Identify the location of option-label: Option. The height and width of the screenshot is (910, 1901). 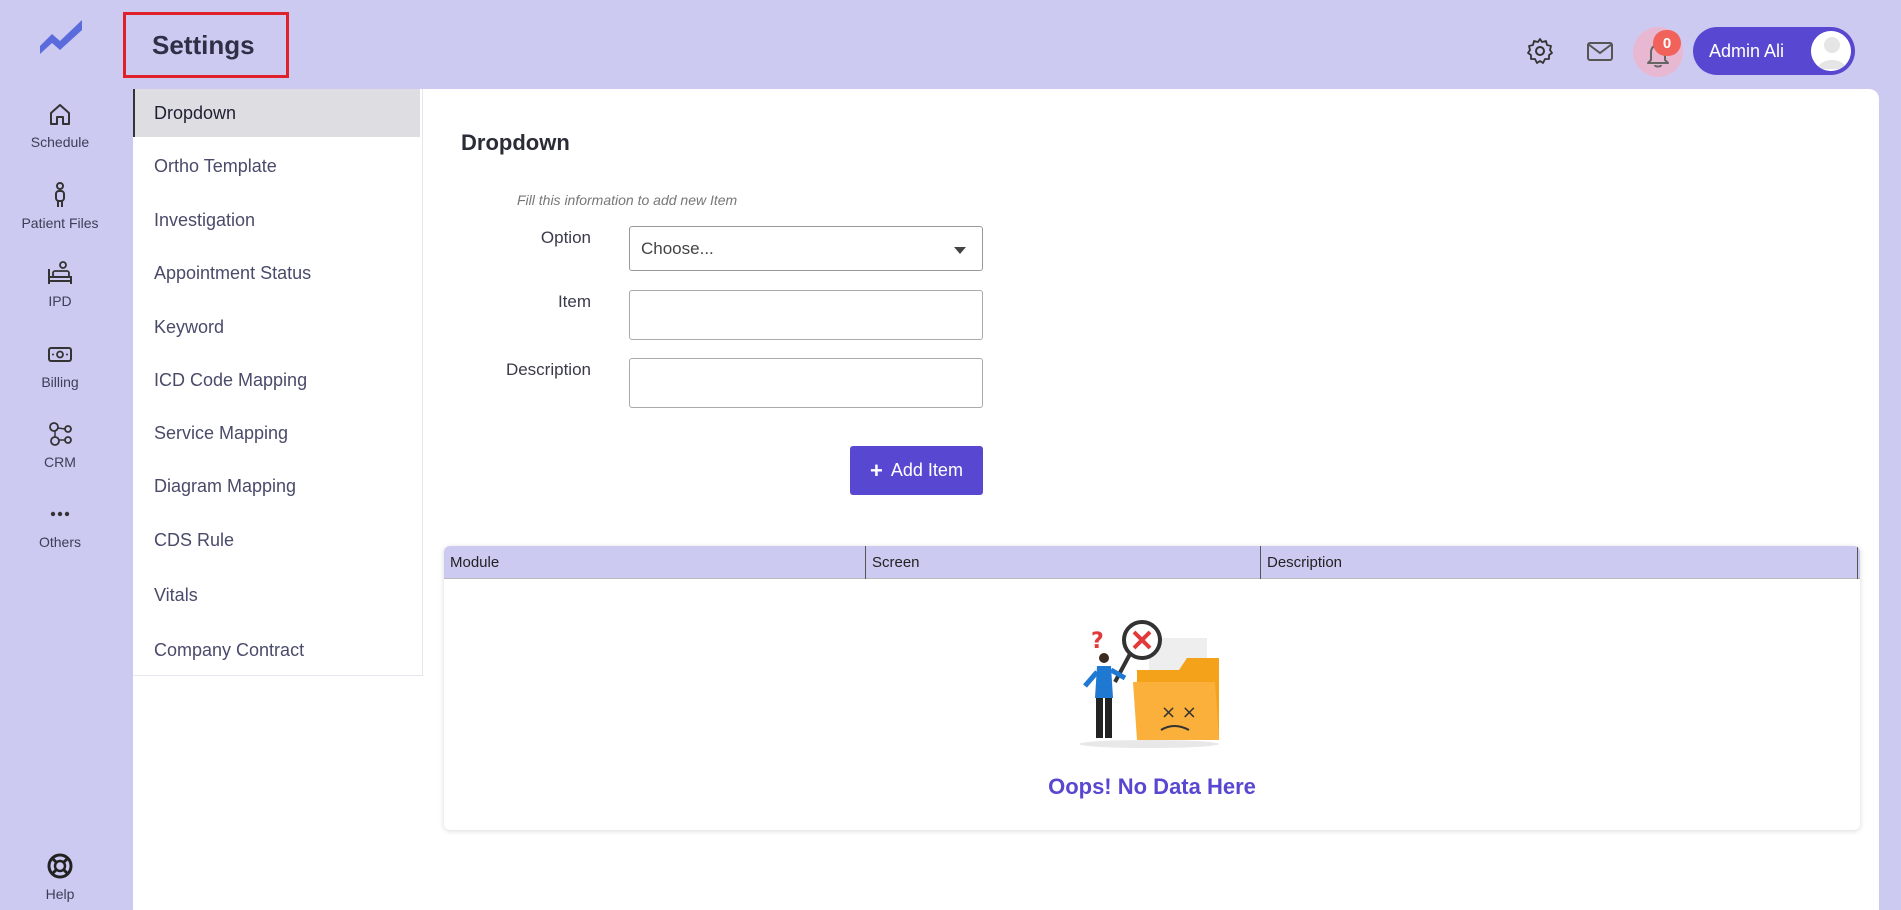
(565, 237).